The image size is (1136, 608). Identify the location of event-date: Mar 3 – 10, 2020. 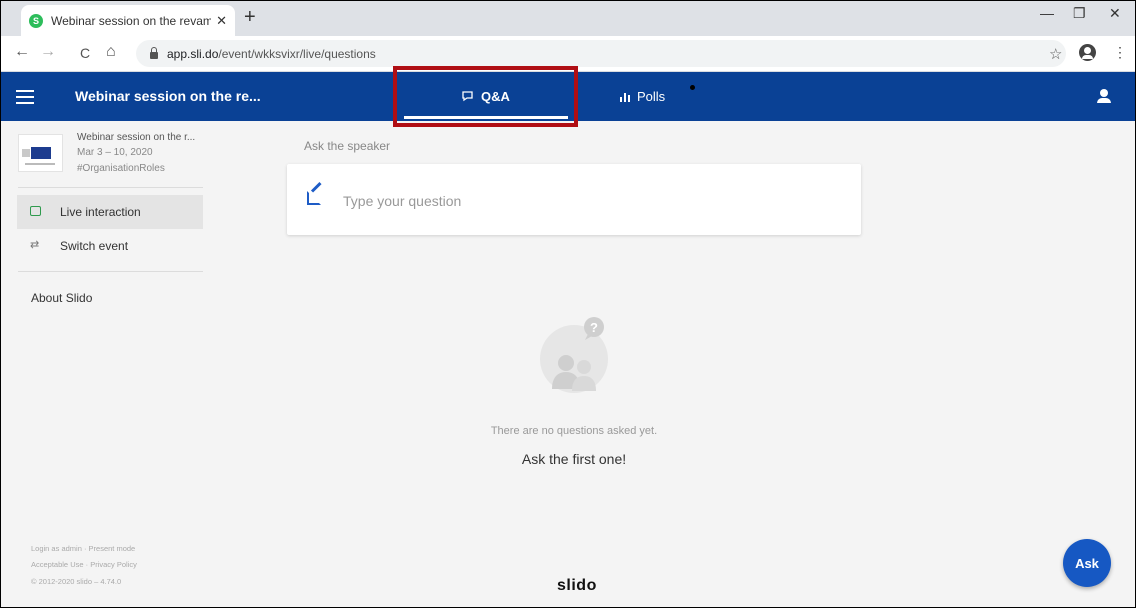
(115, 152).